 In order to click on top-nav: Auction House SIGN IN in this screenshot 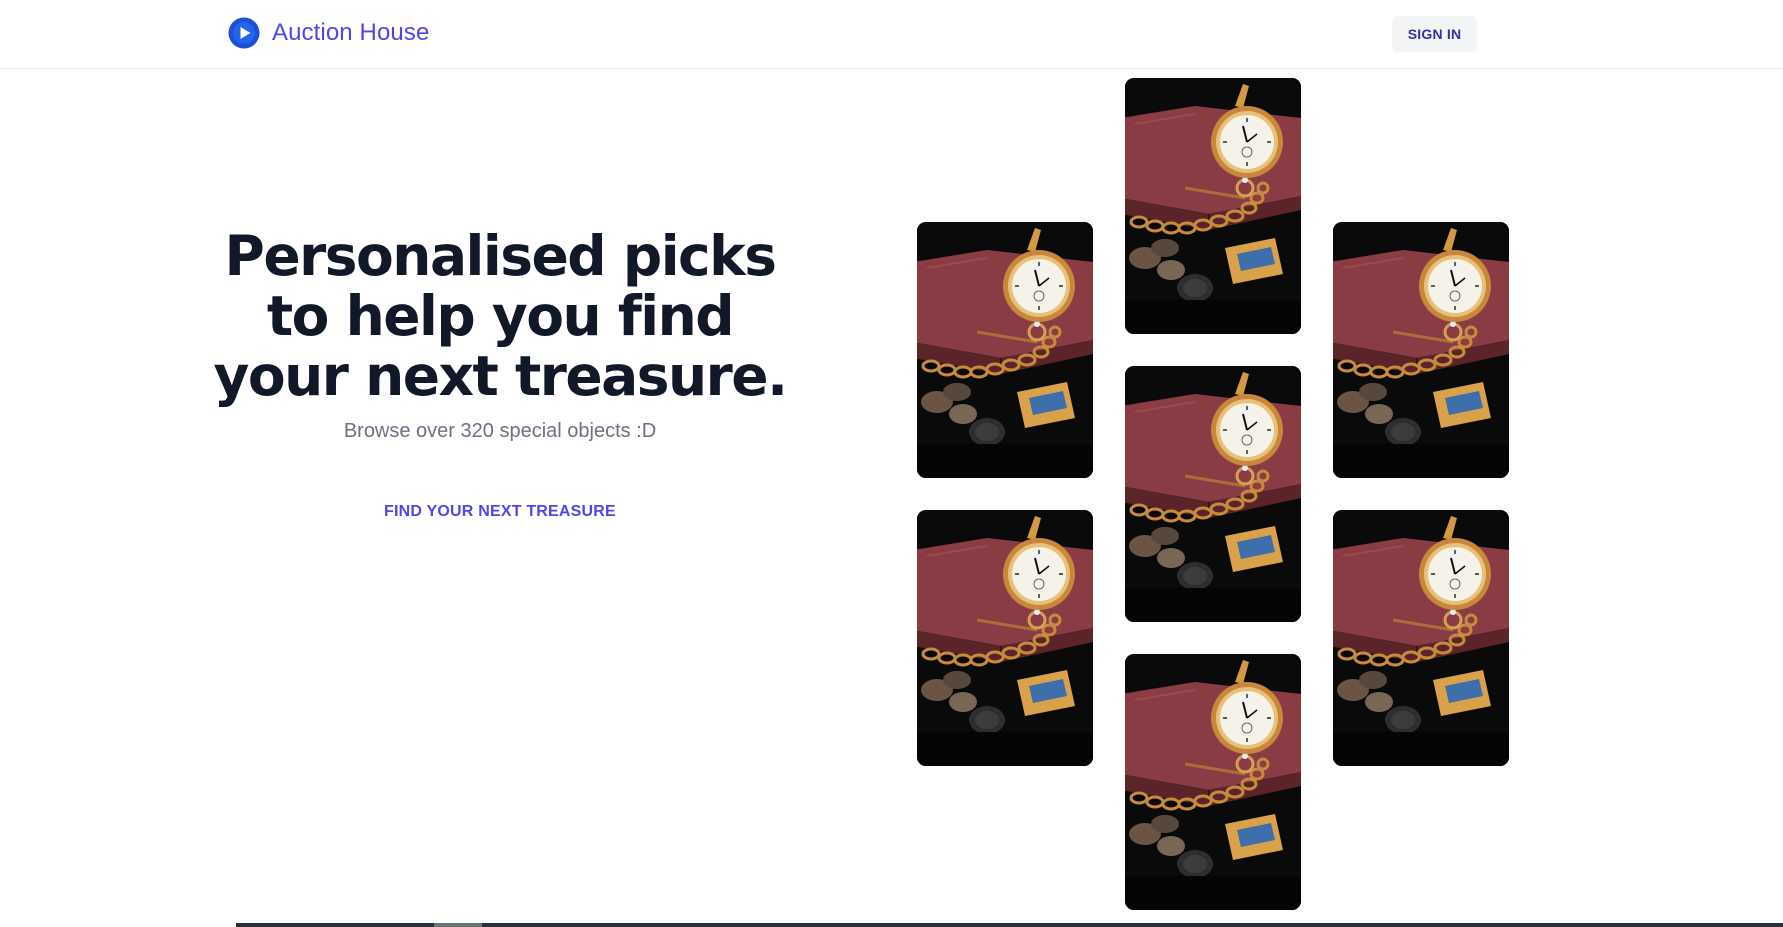, I will do `click(891, 34)`.